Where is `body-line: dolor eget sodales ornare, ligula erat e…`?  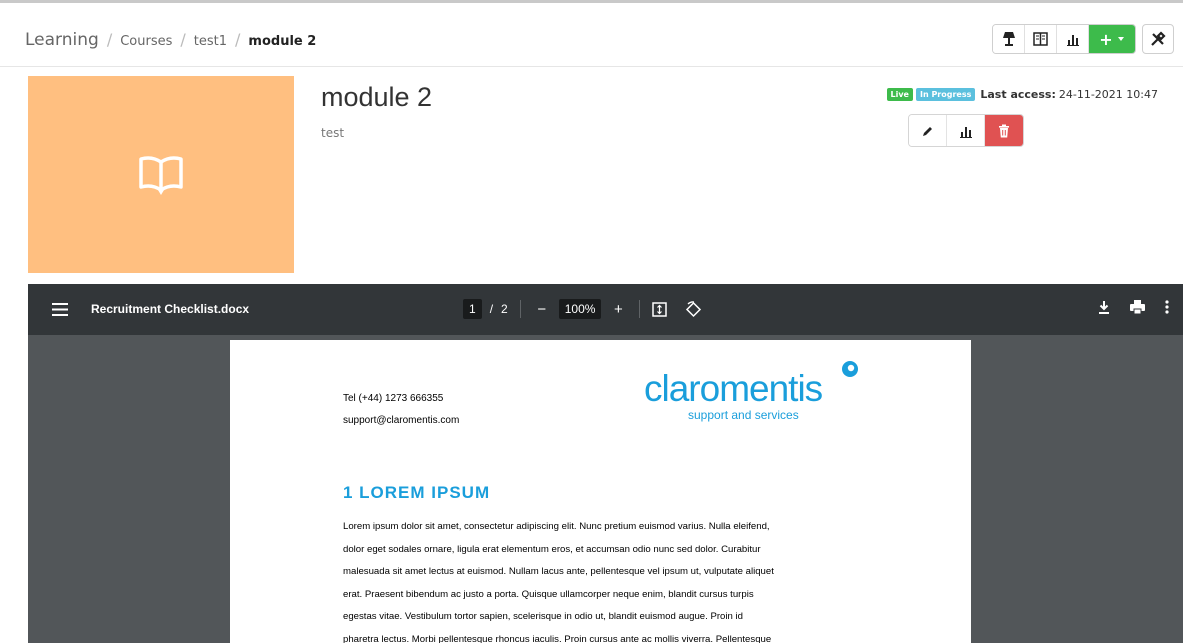 body-line: dolor eget sodales ornare, ligula erat e… is located at coordinates (552, 549).